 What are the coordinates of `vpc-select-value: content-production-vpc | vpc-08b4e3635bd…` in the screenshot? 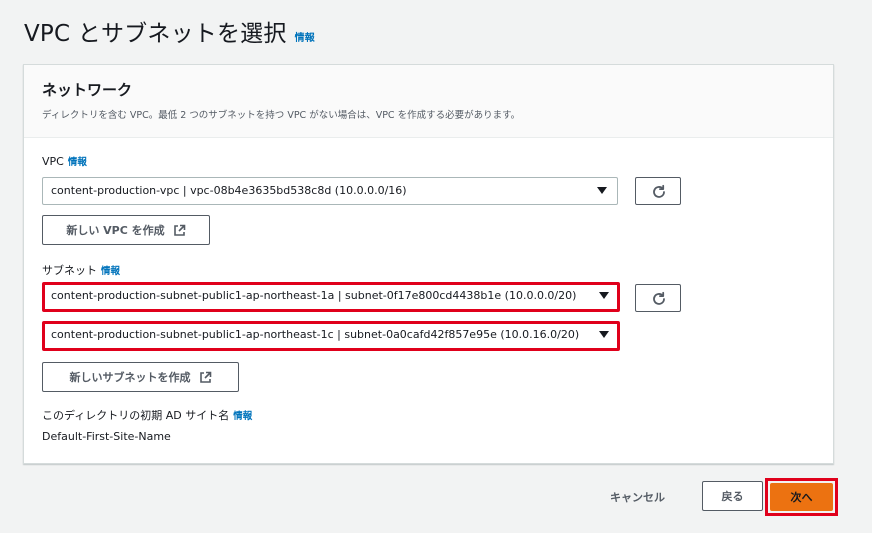 It's located at (229, 190).